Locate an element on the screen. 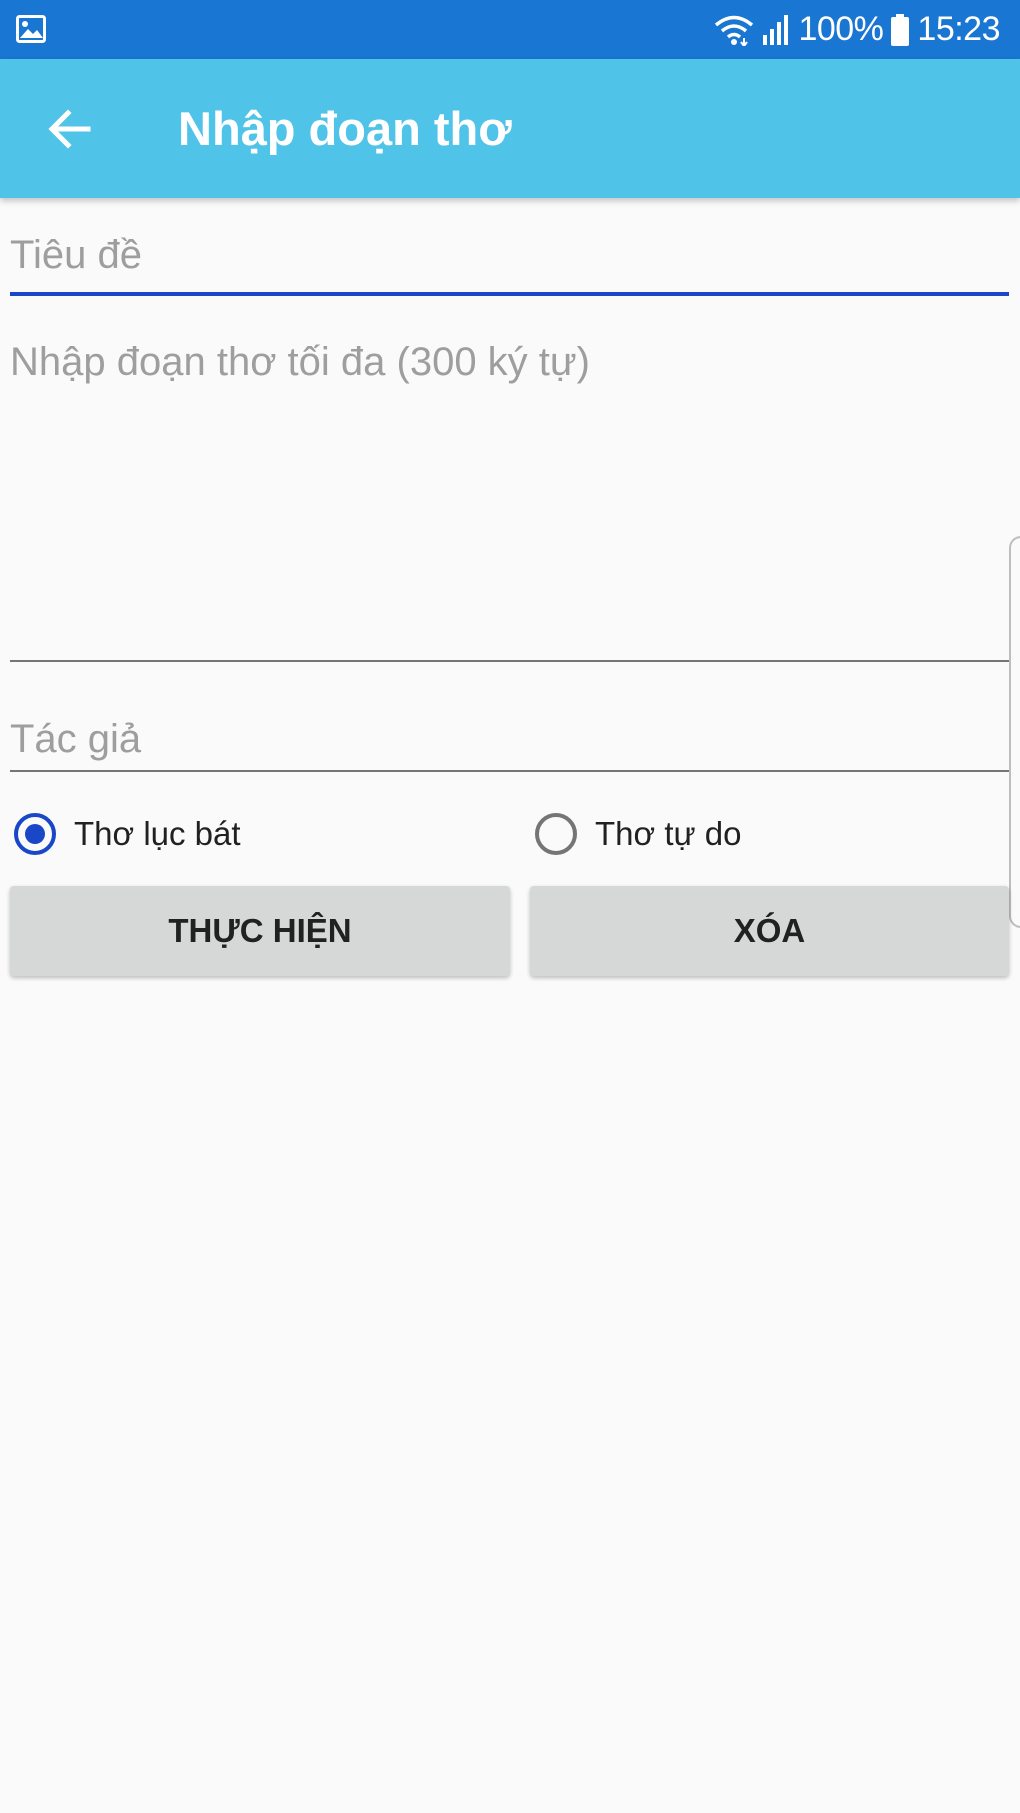 The width and height of the screenshot is (1020, 1813). status-bar: 100% 15:23 is located at coordinates (510, 29).